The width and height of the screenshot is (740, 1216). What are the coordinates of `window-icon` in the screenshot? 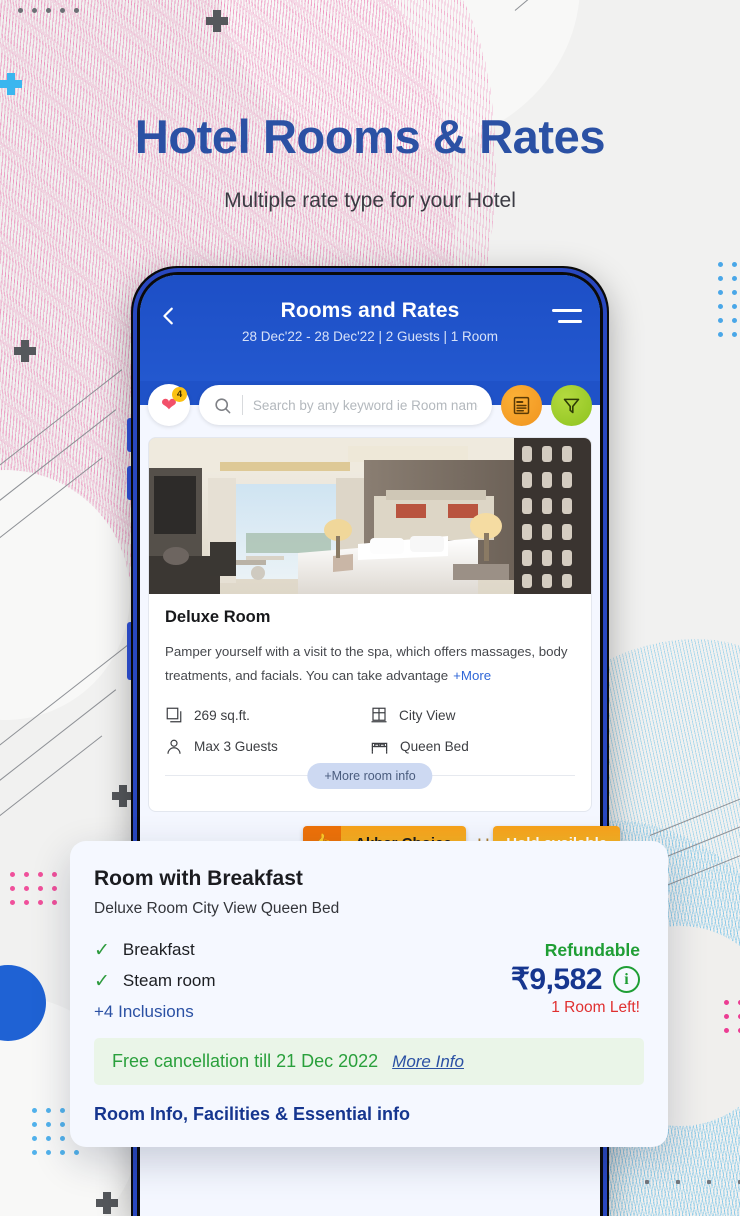 It's located at (379, 715).